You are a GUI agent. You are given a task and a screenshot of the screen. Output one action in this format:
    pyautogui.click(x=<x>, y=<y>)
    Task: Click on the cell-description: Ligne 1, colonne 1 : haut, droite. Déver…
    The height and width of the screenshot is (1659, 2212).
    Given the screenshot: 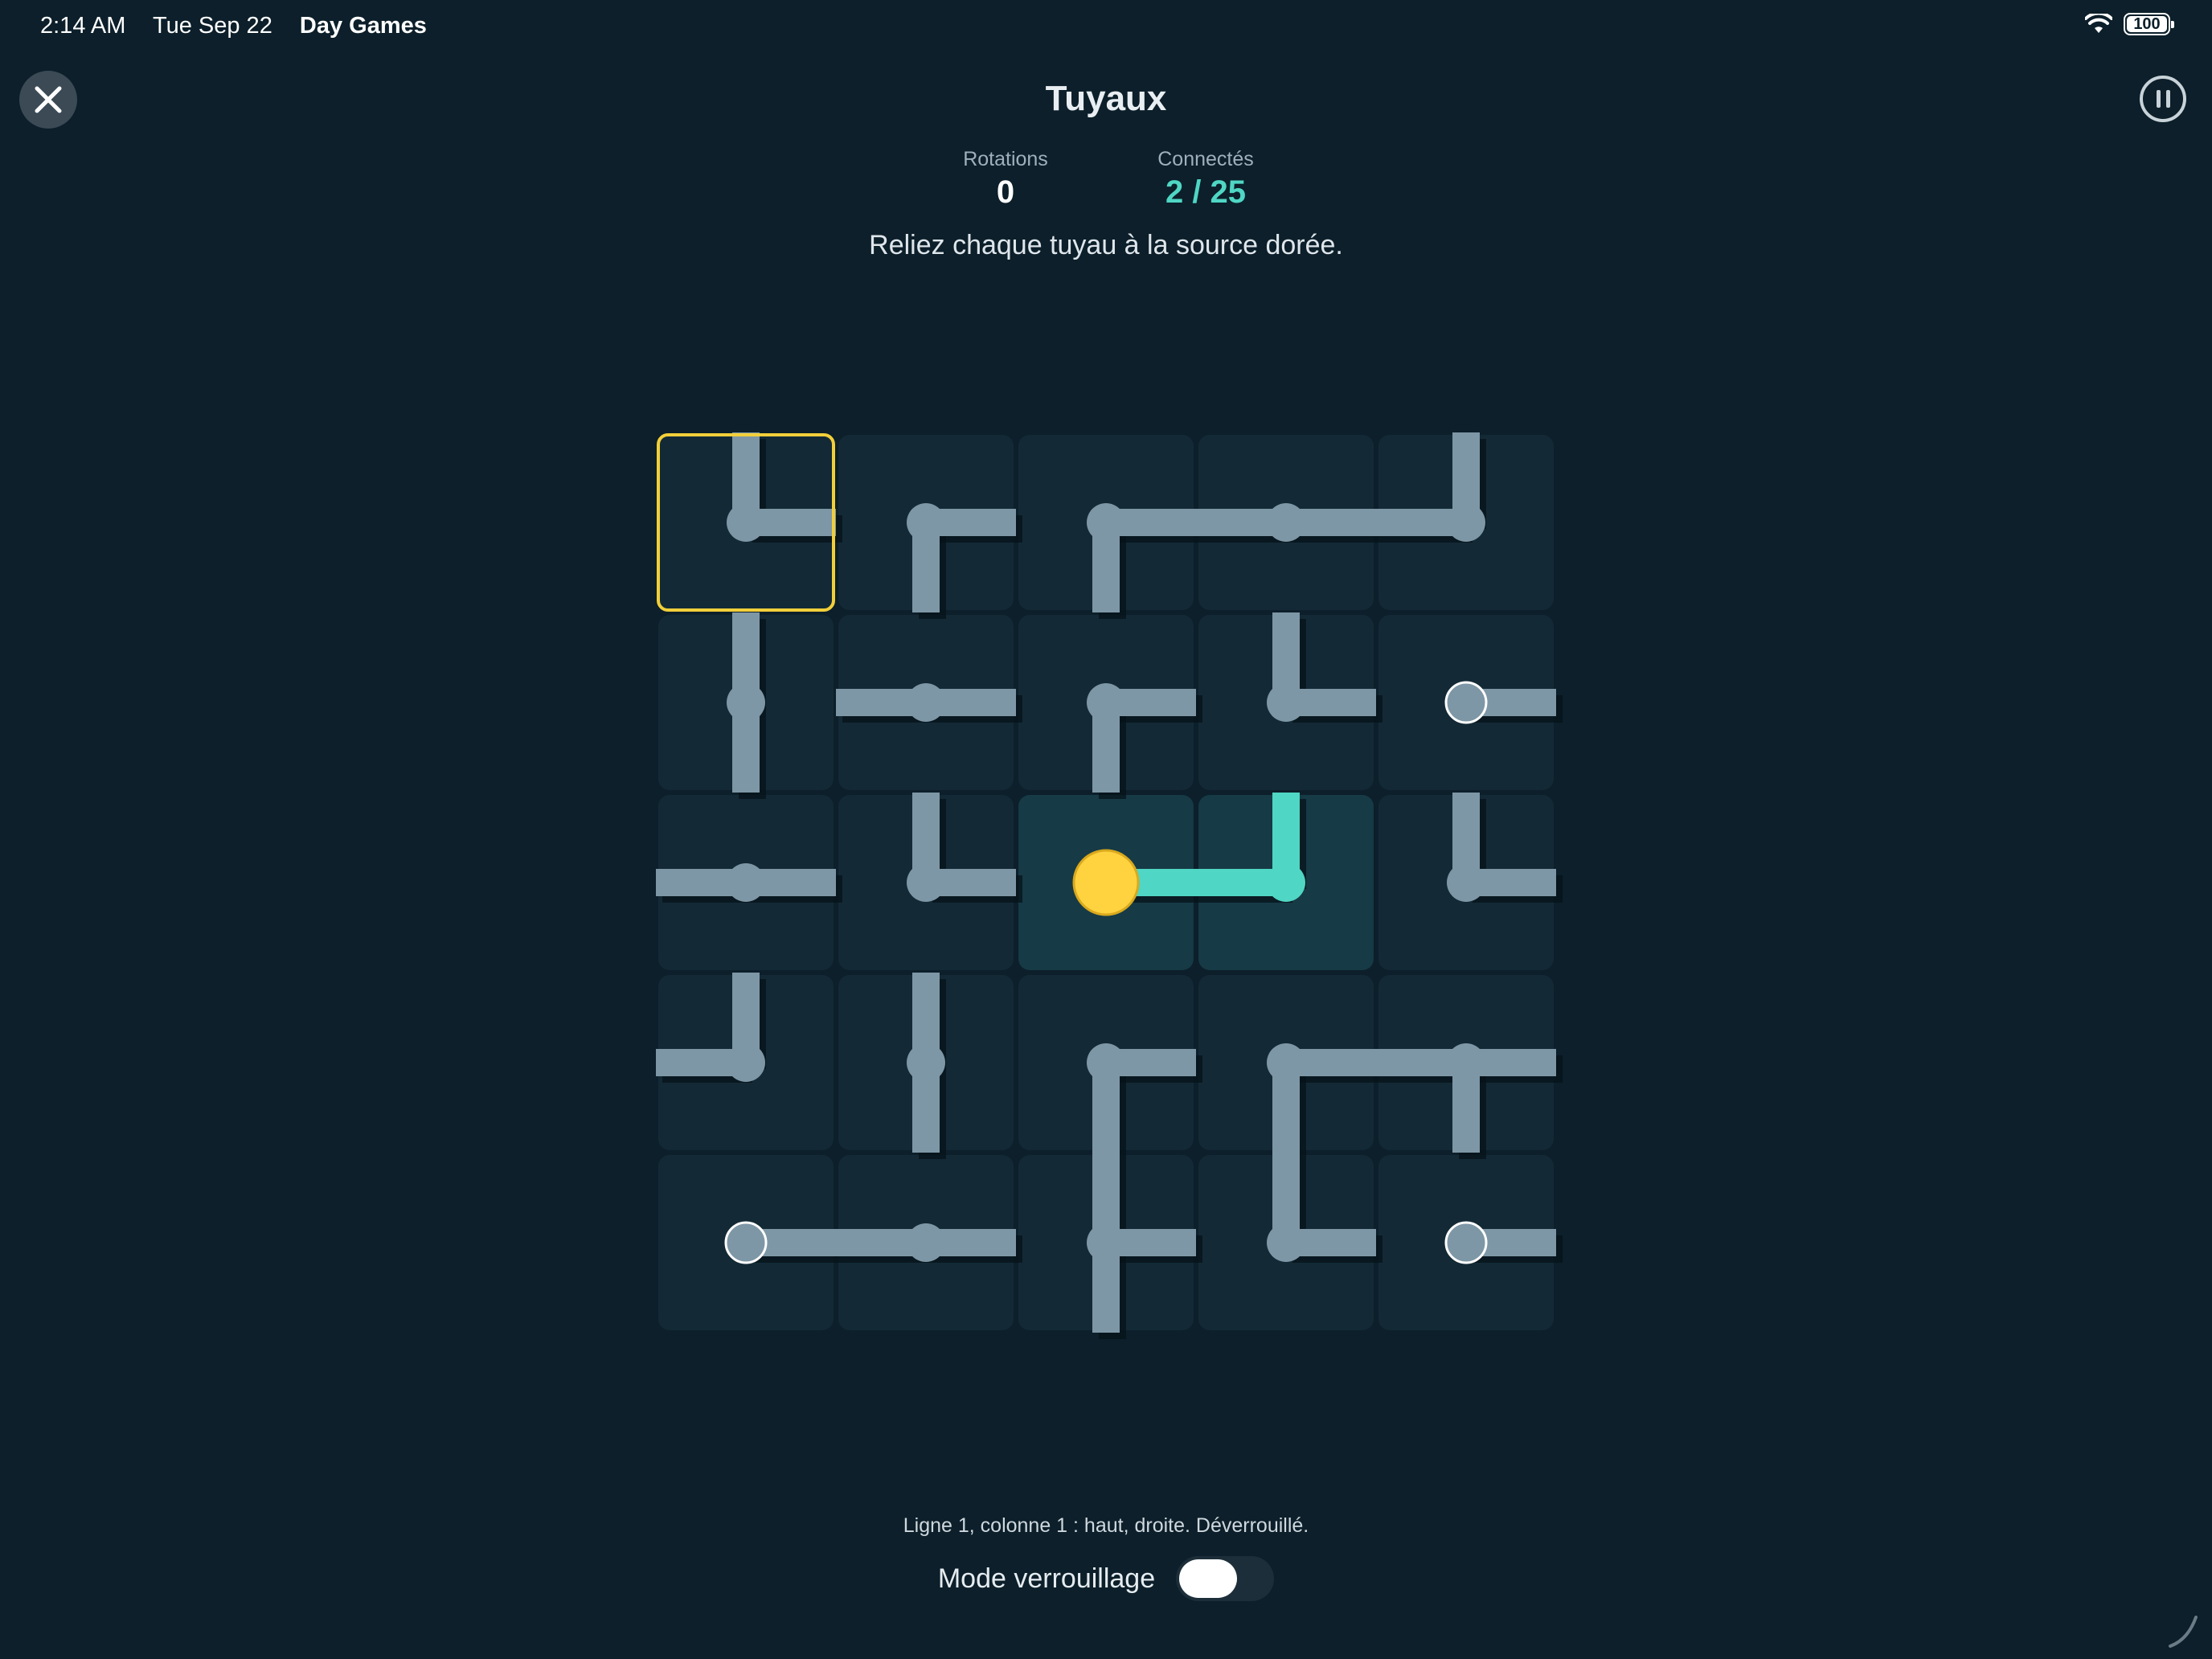 What is the action you would take?
    pyautogui.click(x=1106, y=1525)
    